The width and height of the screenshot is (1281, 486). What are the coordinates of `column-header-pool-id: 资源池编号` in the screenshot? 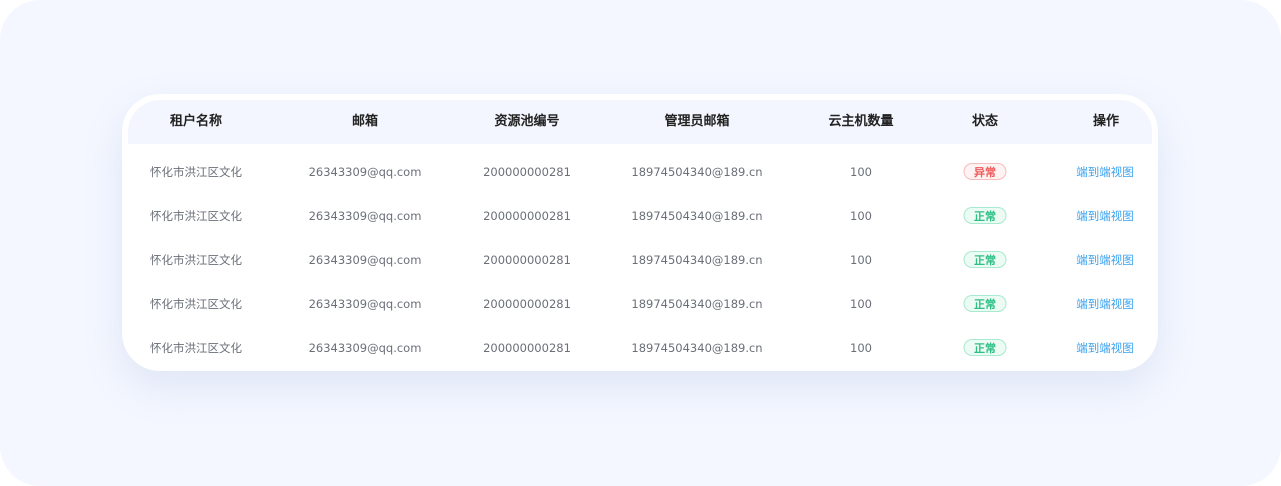 It's located at (527, 121).